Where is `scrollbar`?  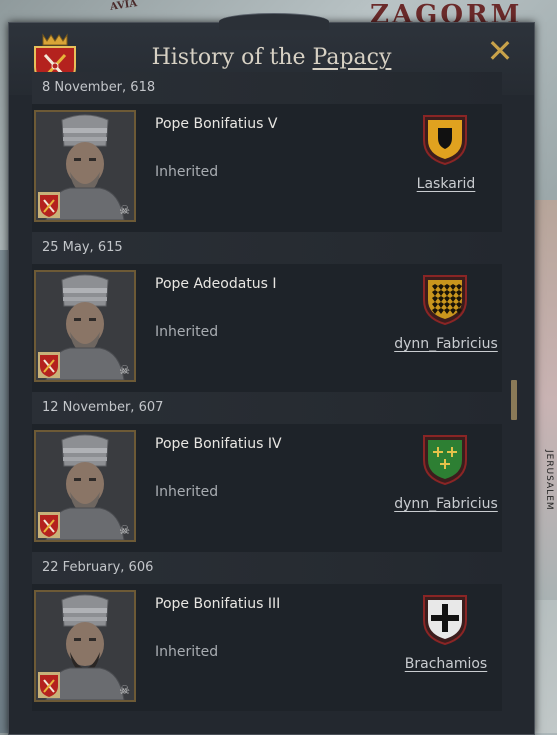
scrollbar is located at coordinates (515, 391).